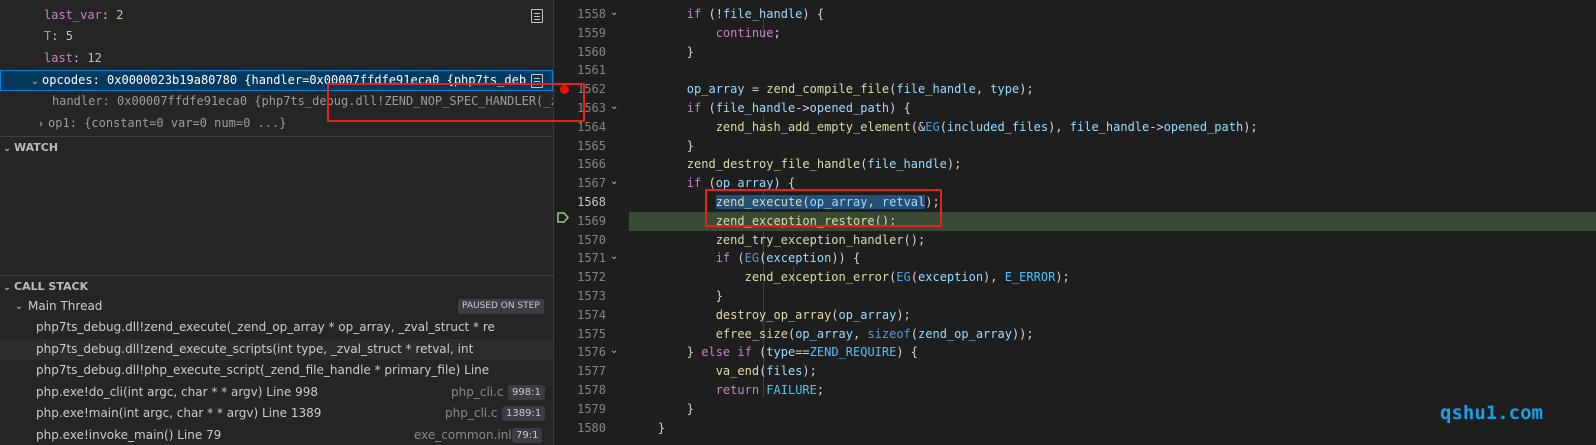  What do you see at coordinates (820, 390) in the screenshot?
I see `code-token: ;` at bounding box center [820, 390].